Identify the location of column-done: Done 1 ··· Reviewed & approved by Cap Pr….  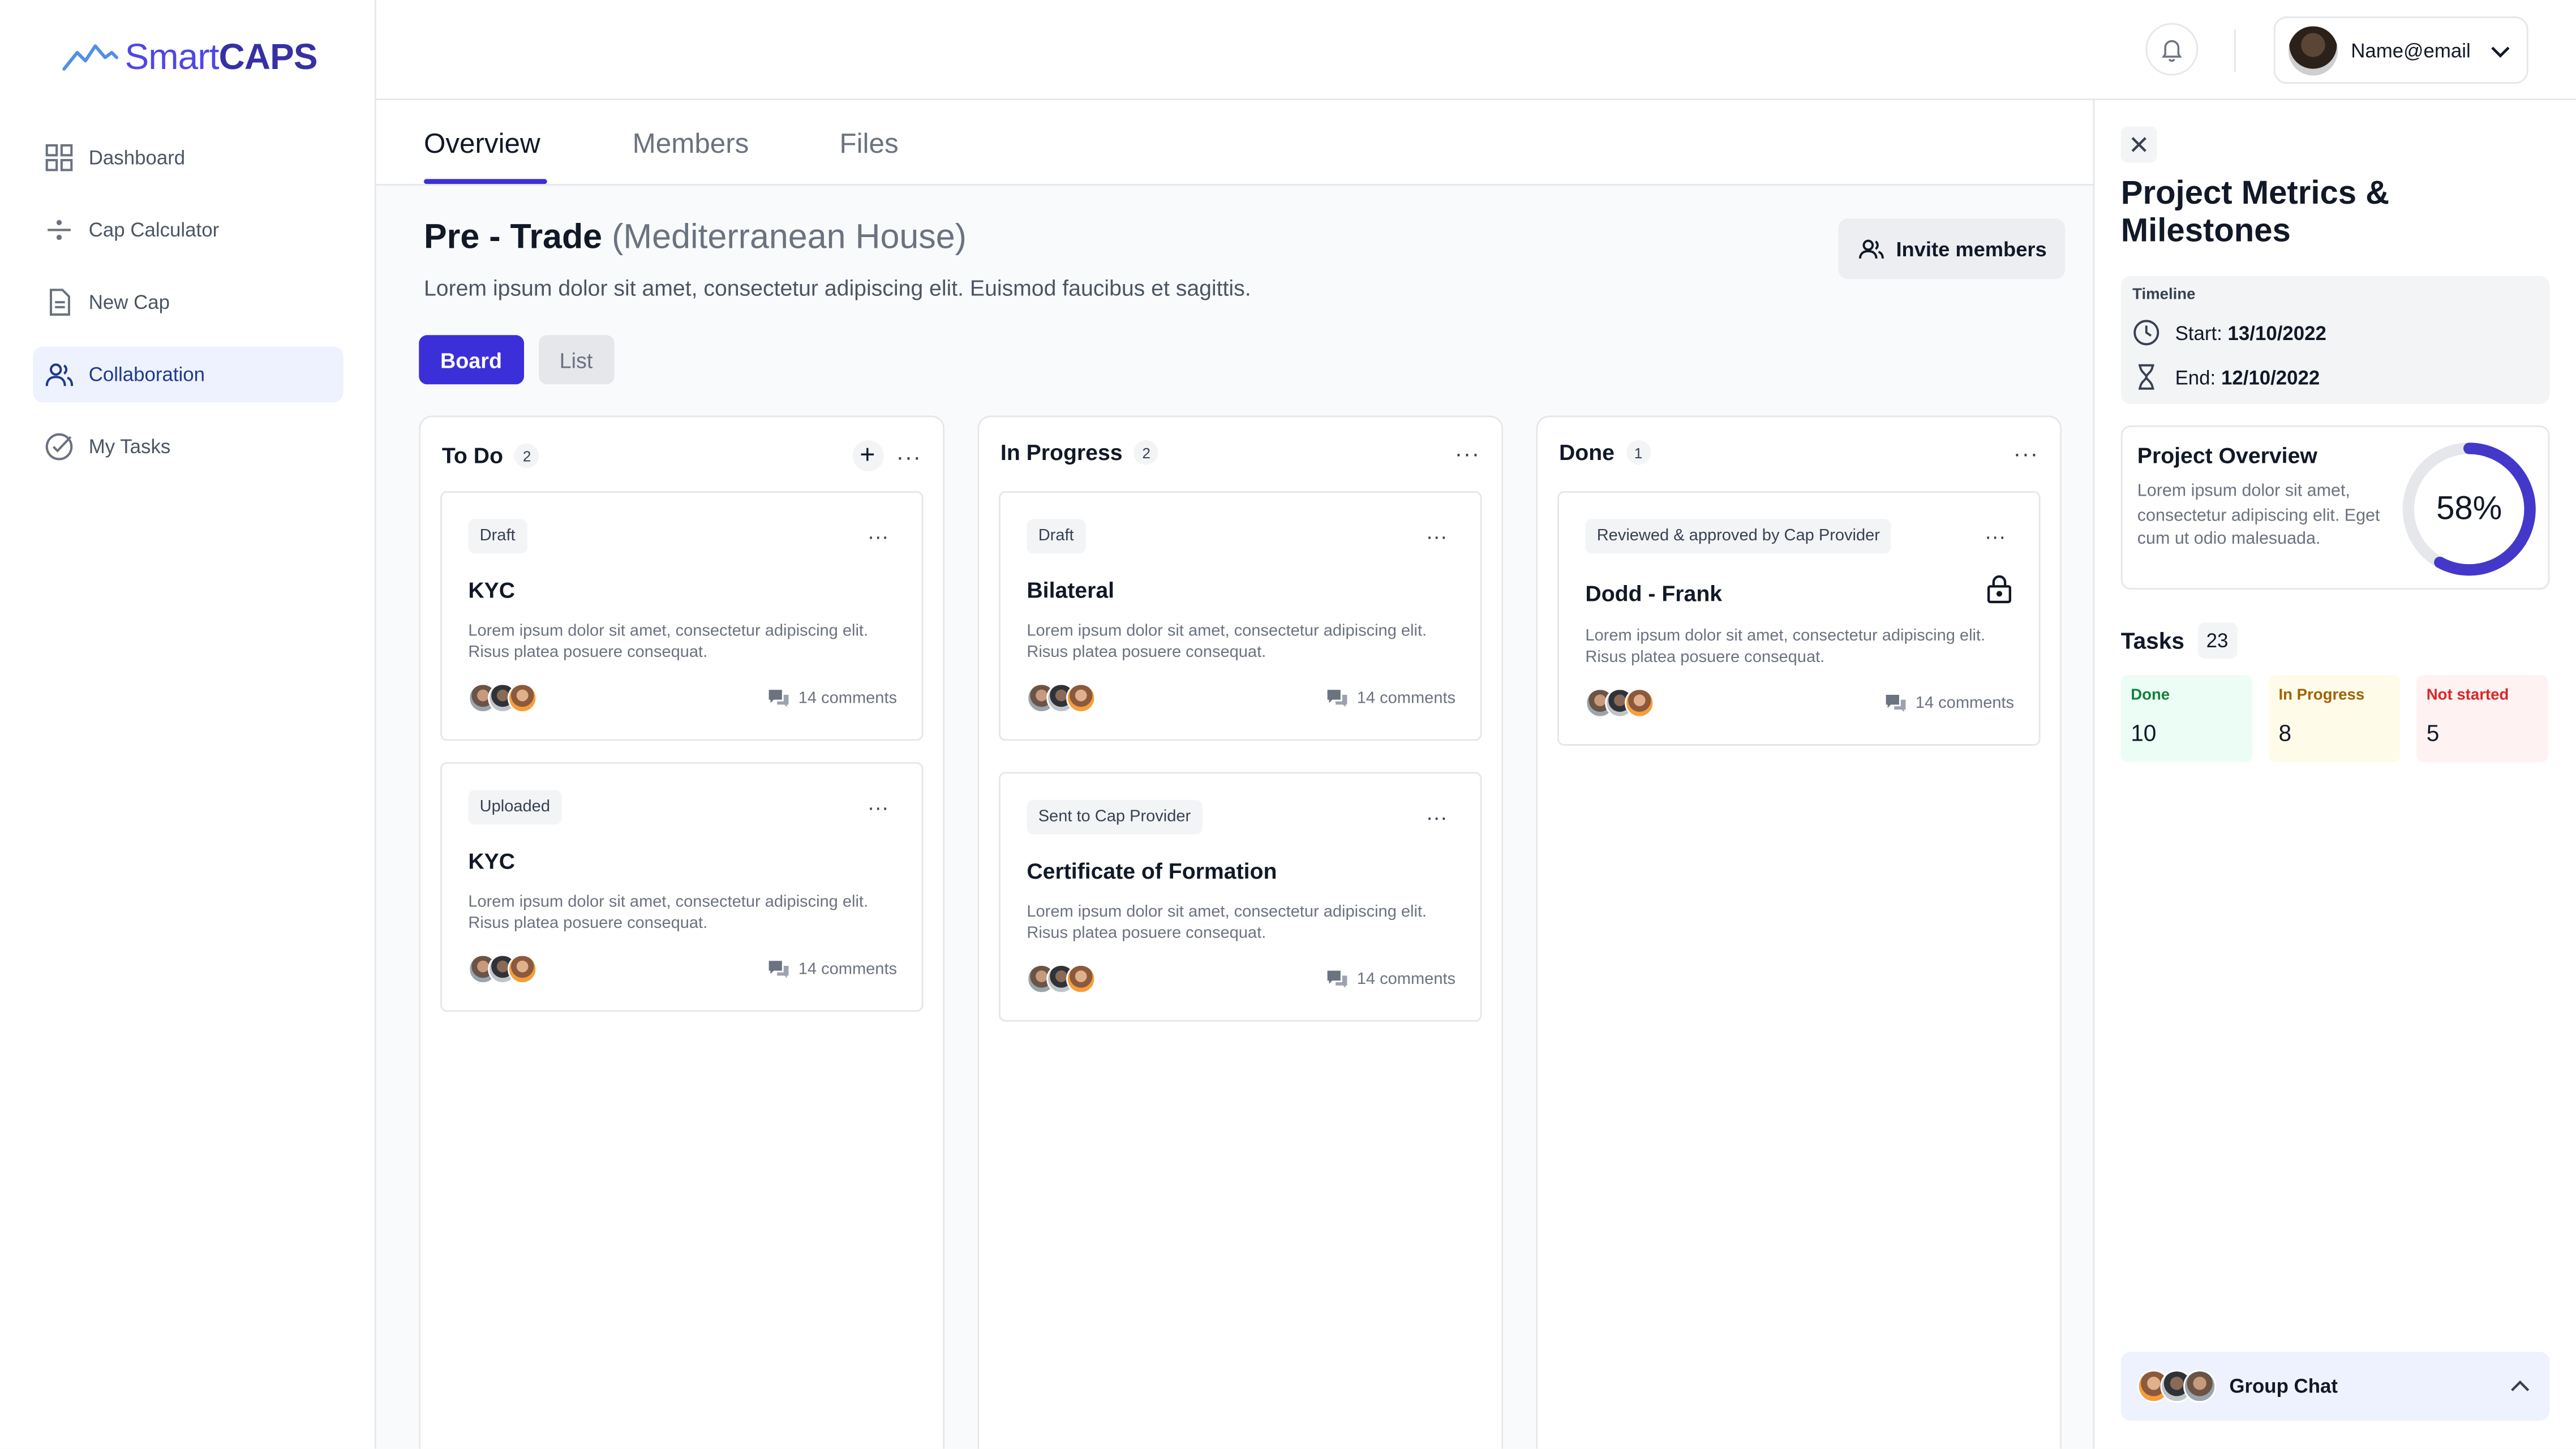
(1799, 932).